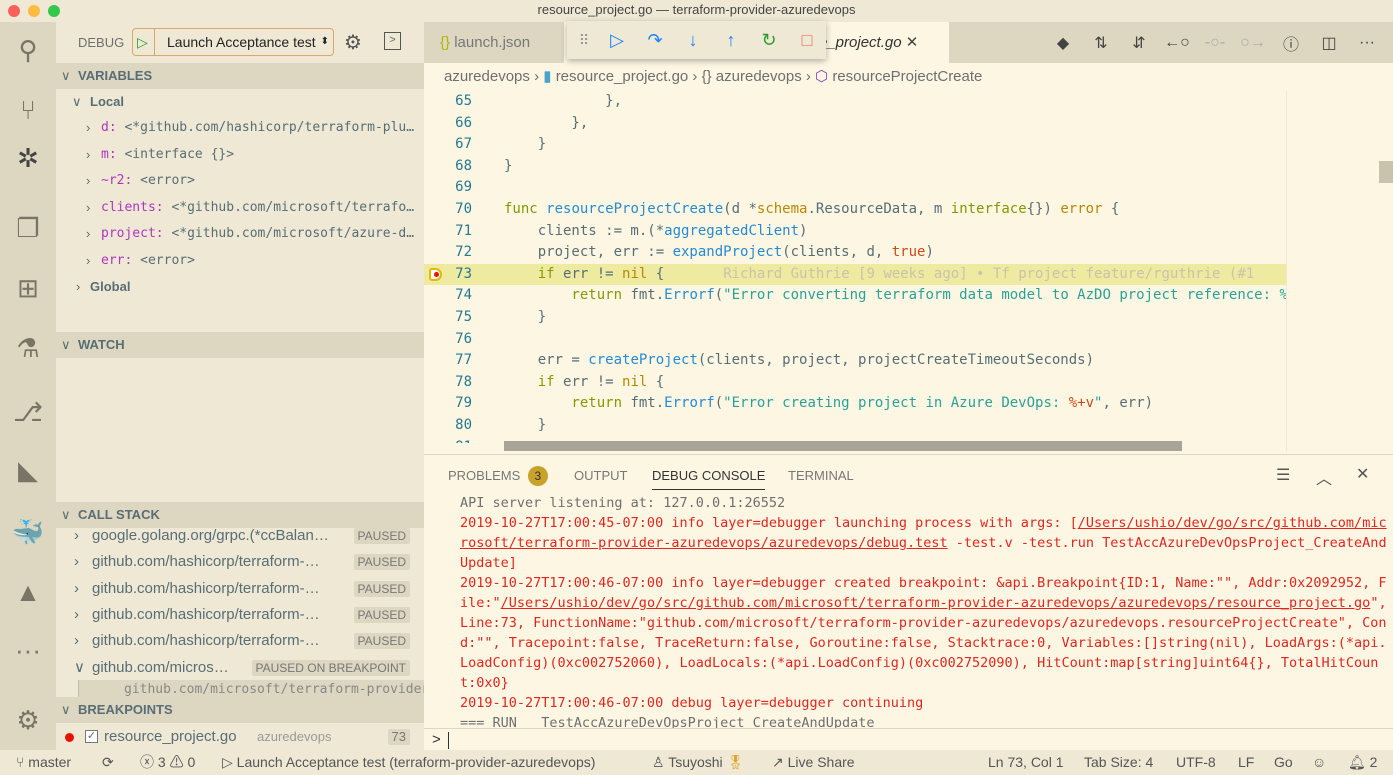  What do you see at coordinates (1139, 43) in the screenshot?
I see `open-changes-icon: ⇵` at bounding box center [1139, 43].